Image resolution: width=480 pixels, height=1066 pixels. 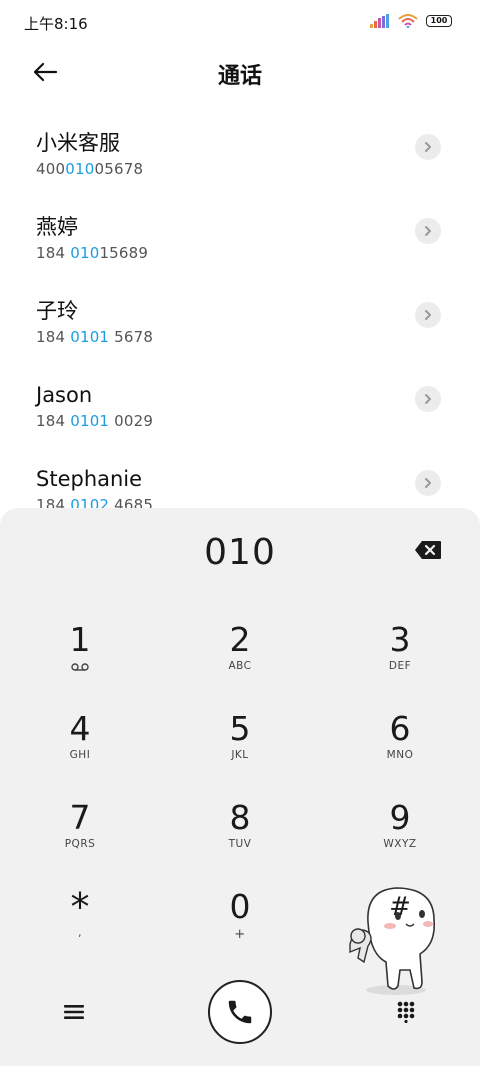 I want to click on key-digit: 8, so click(x=240, y=817).